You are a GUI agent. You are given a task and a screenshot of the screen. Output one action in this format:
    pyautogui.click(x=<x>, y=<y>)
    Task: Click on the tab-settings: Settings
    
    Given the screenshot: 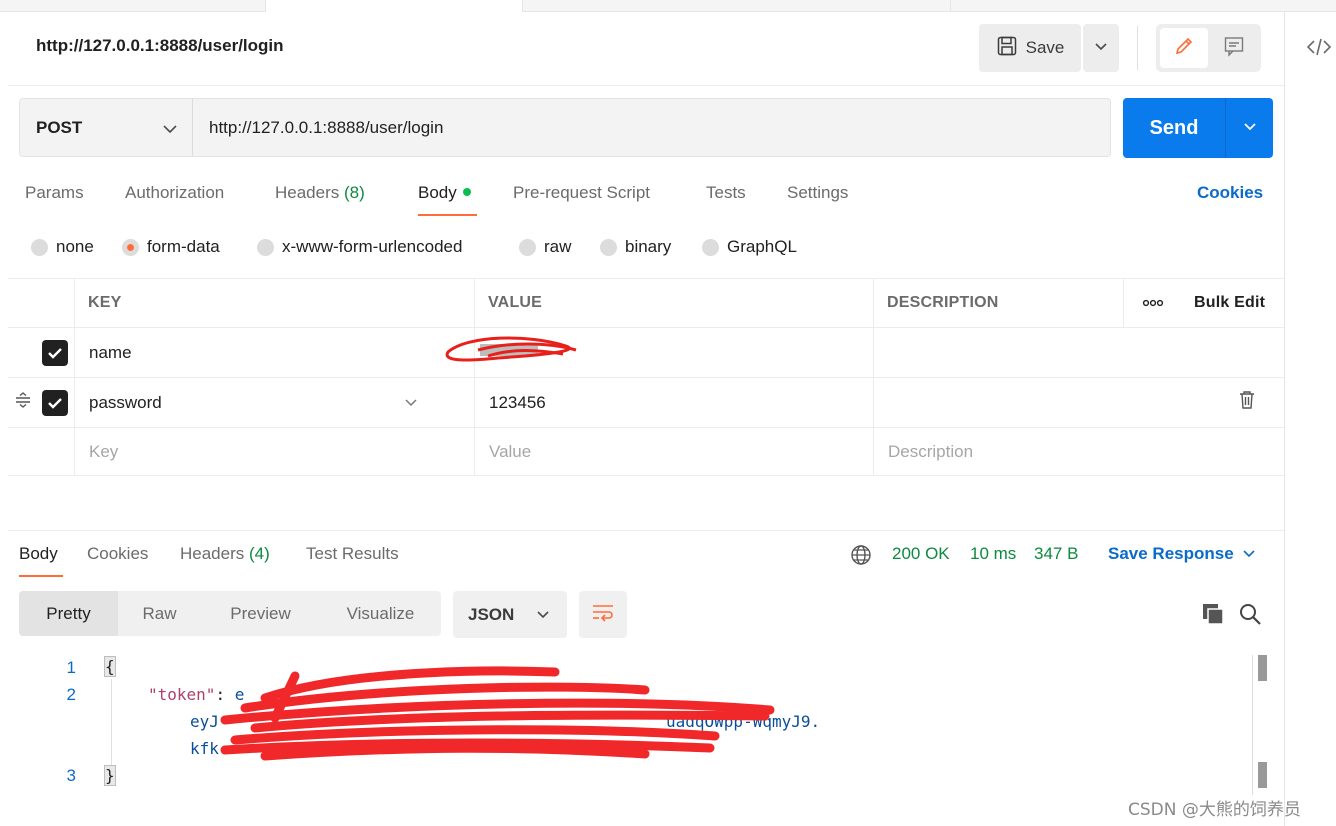 What is the action you would take?
    pyautogui.click(x=817, y=193)
    